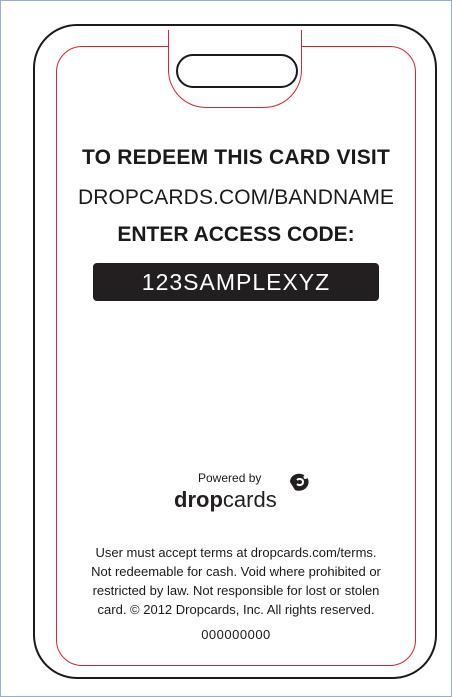  Describe the element at coordinates (236, 157) in the screenshot. I see `redeem-heading: TO REDEEM THIS CARD VISIT` at that location.